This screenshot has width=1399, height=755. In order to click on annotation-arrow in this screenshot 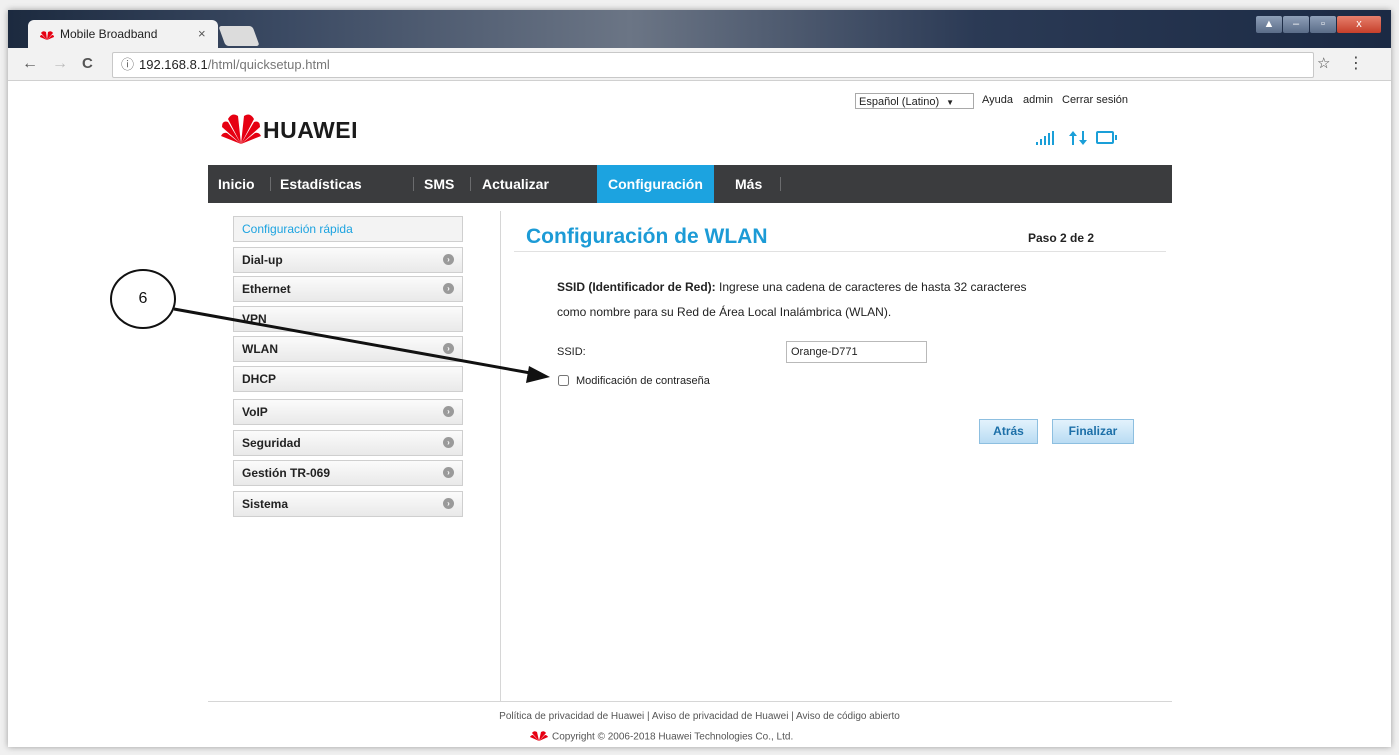, I will do `click(361, 345)`.